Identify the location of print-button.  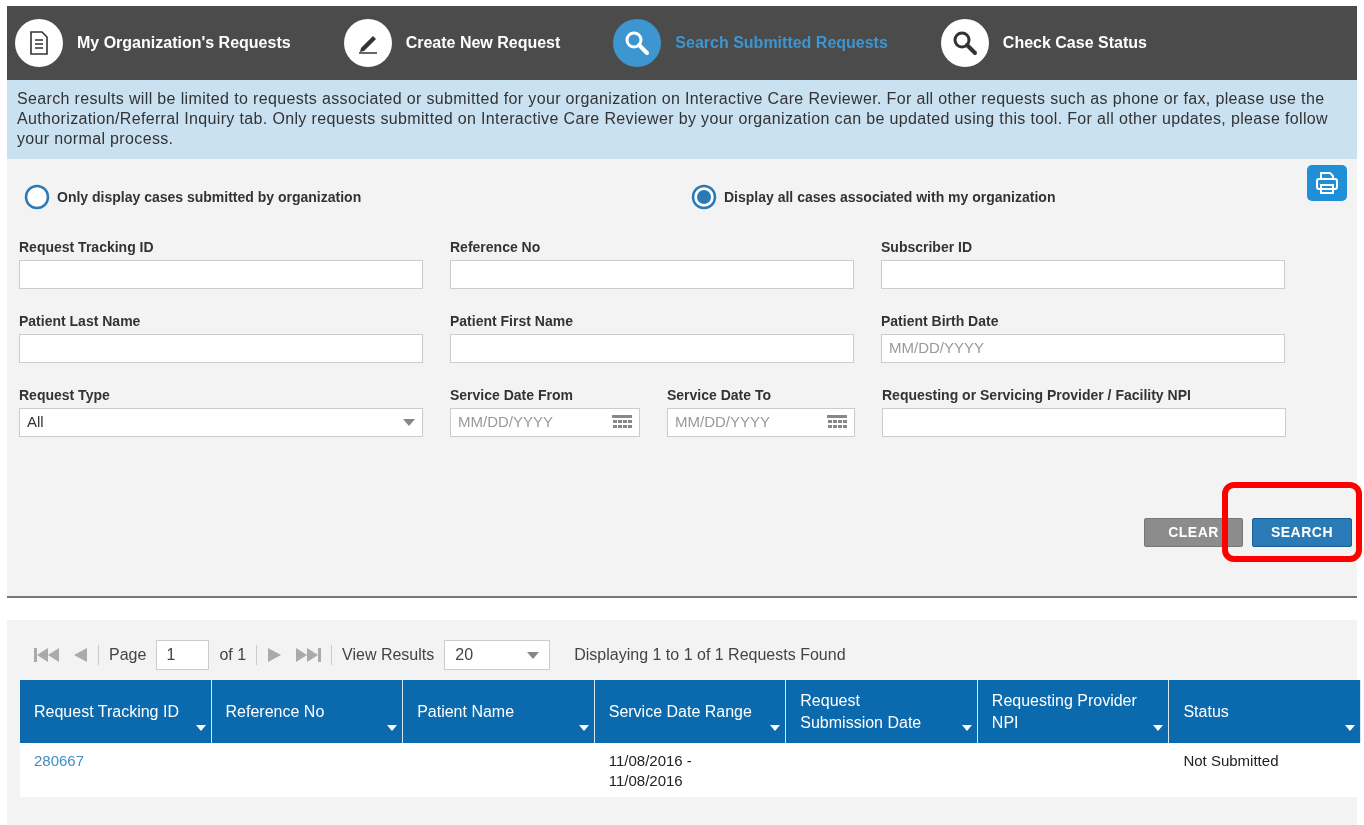
(1327, 183).